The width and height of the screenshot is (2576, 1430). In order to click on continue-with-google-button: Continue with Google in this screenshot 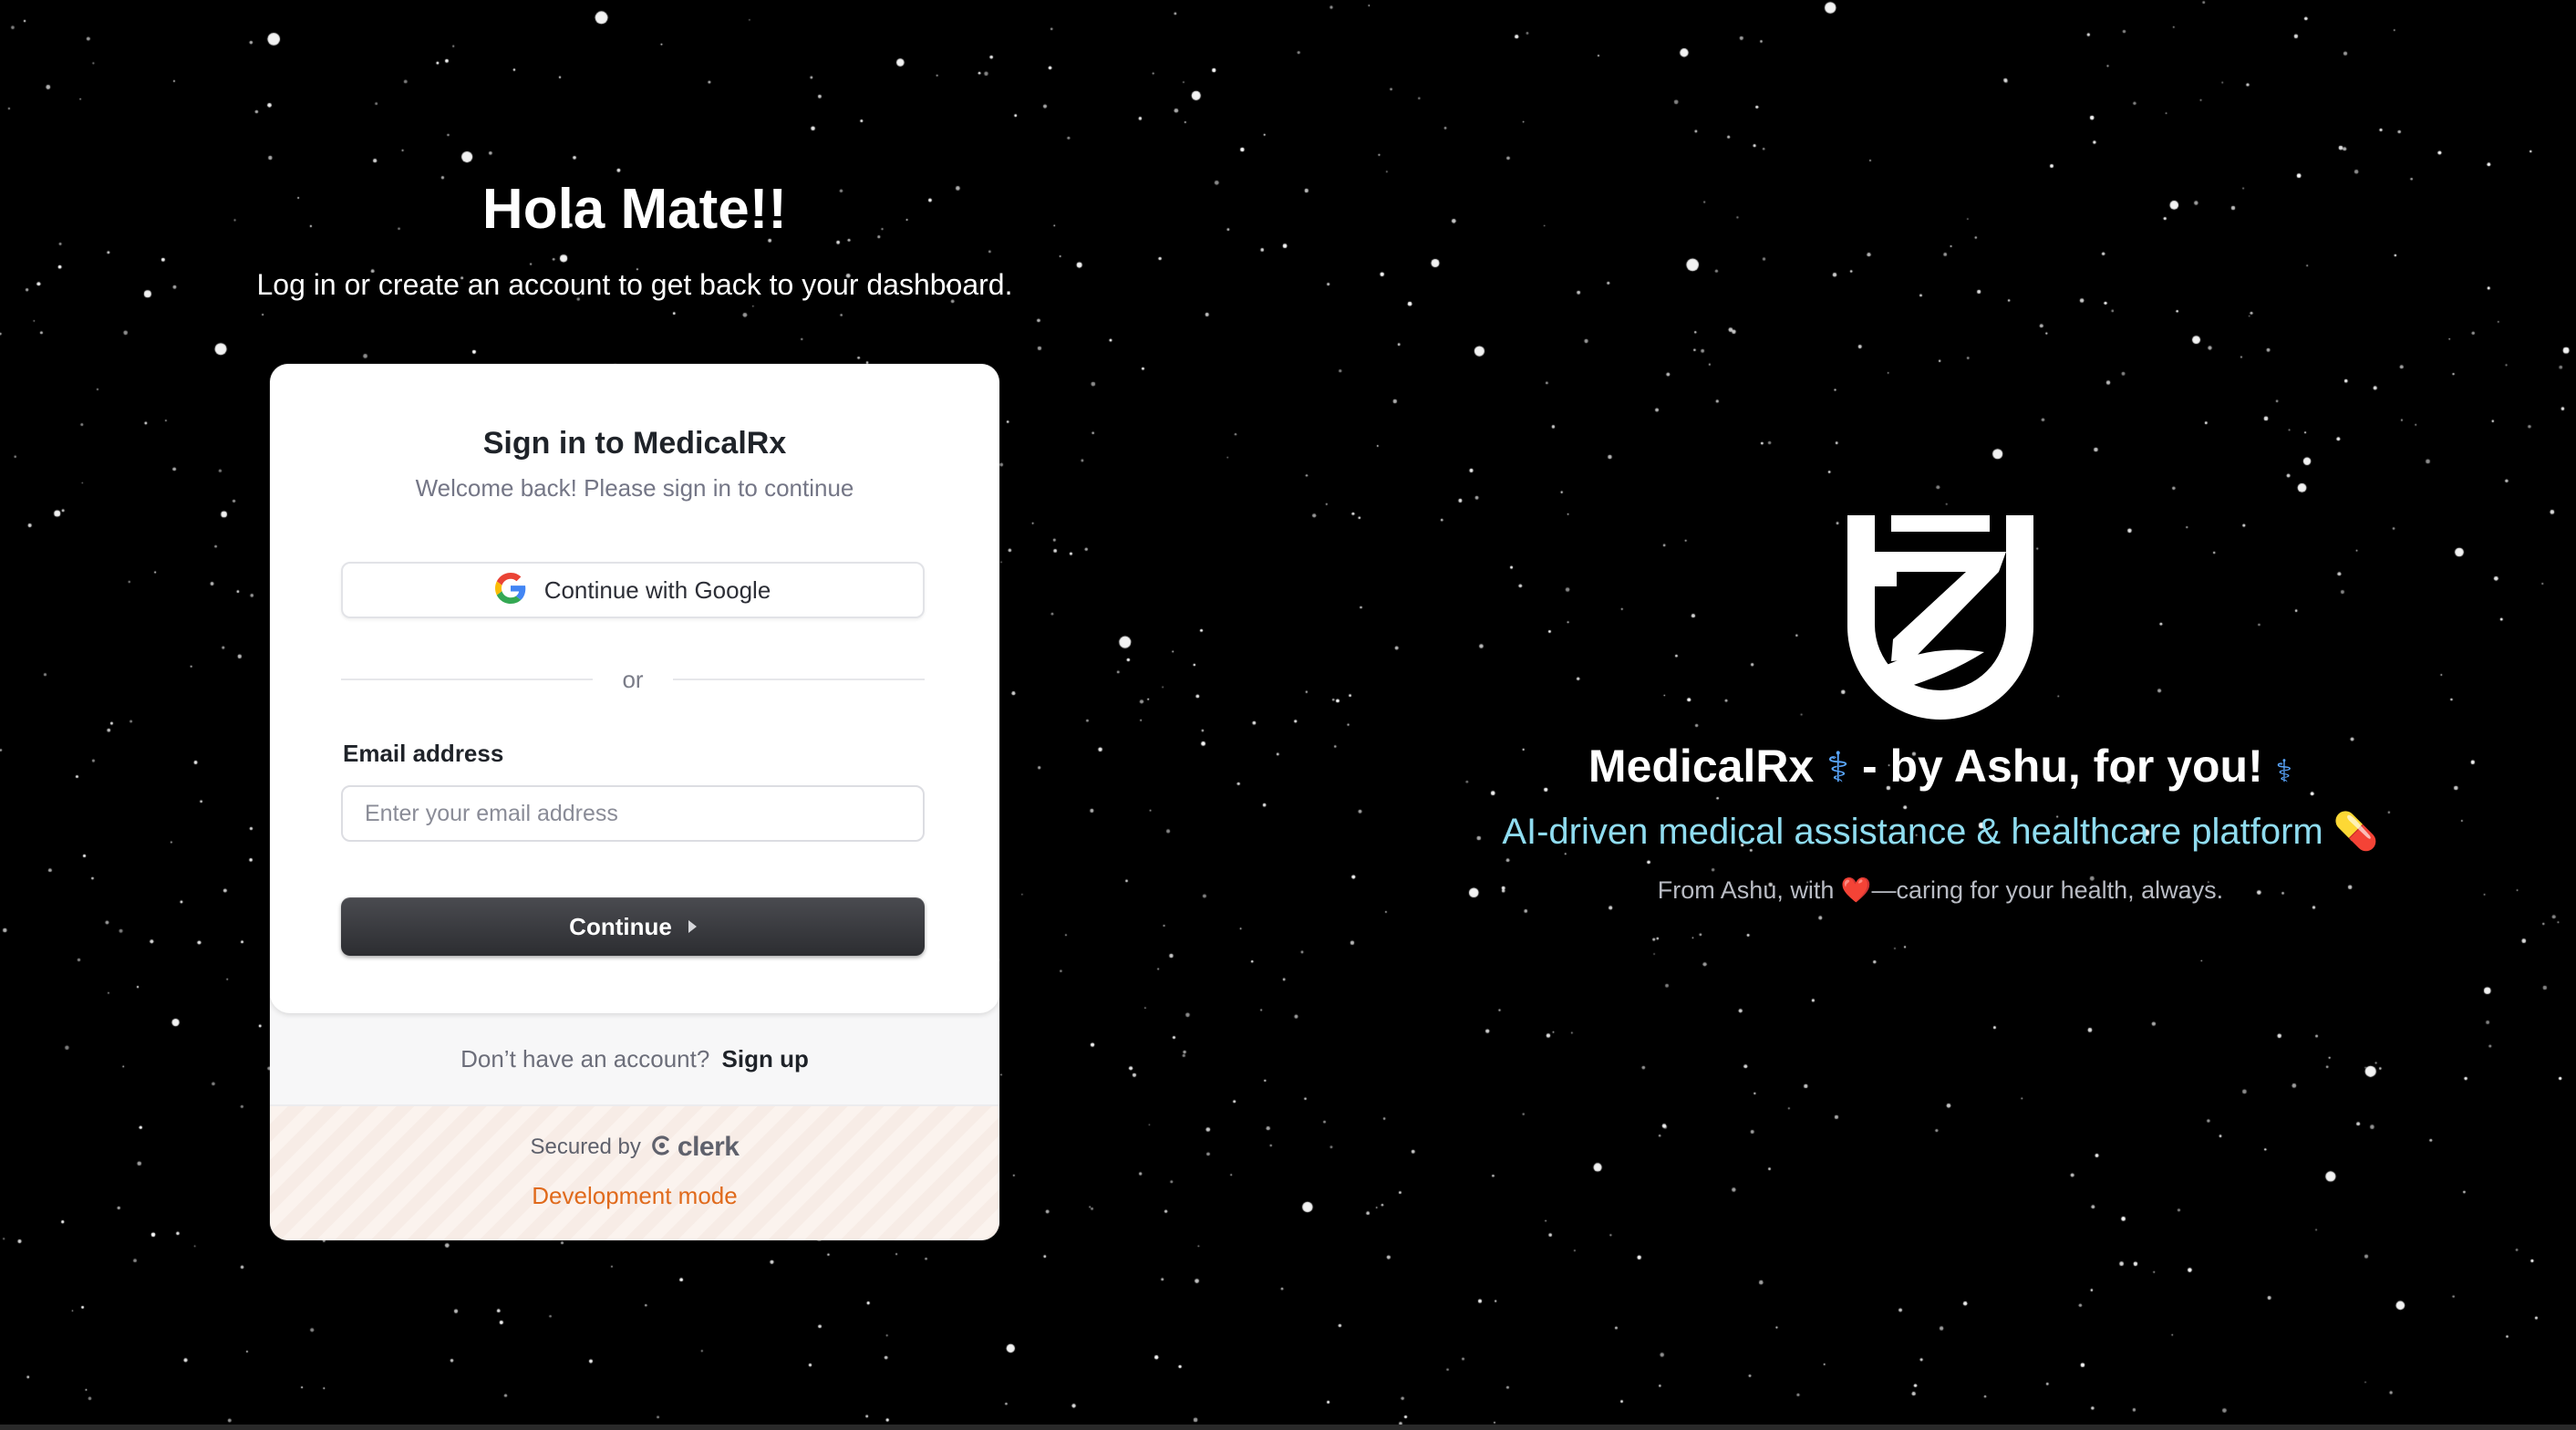, I will do `click(633, 590)`.